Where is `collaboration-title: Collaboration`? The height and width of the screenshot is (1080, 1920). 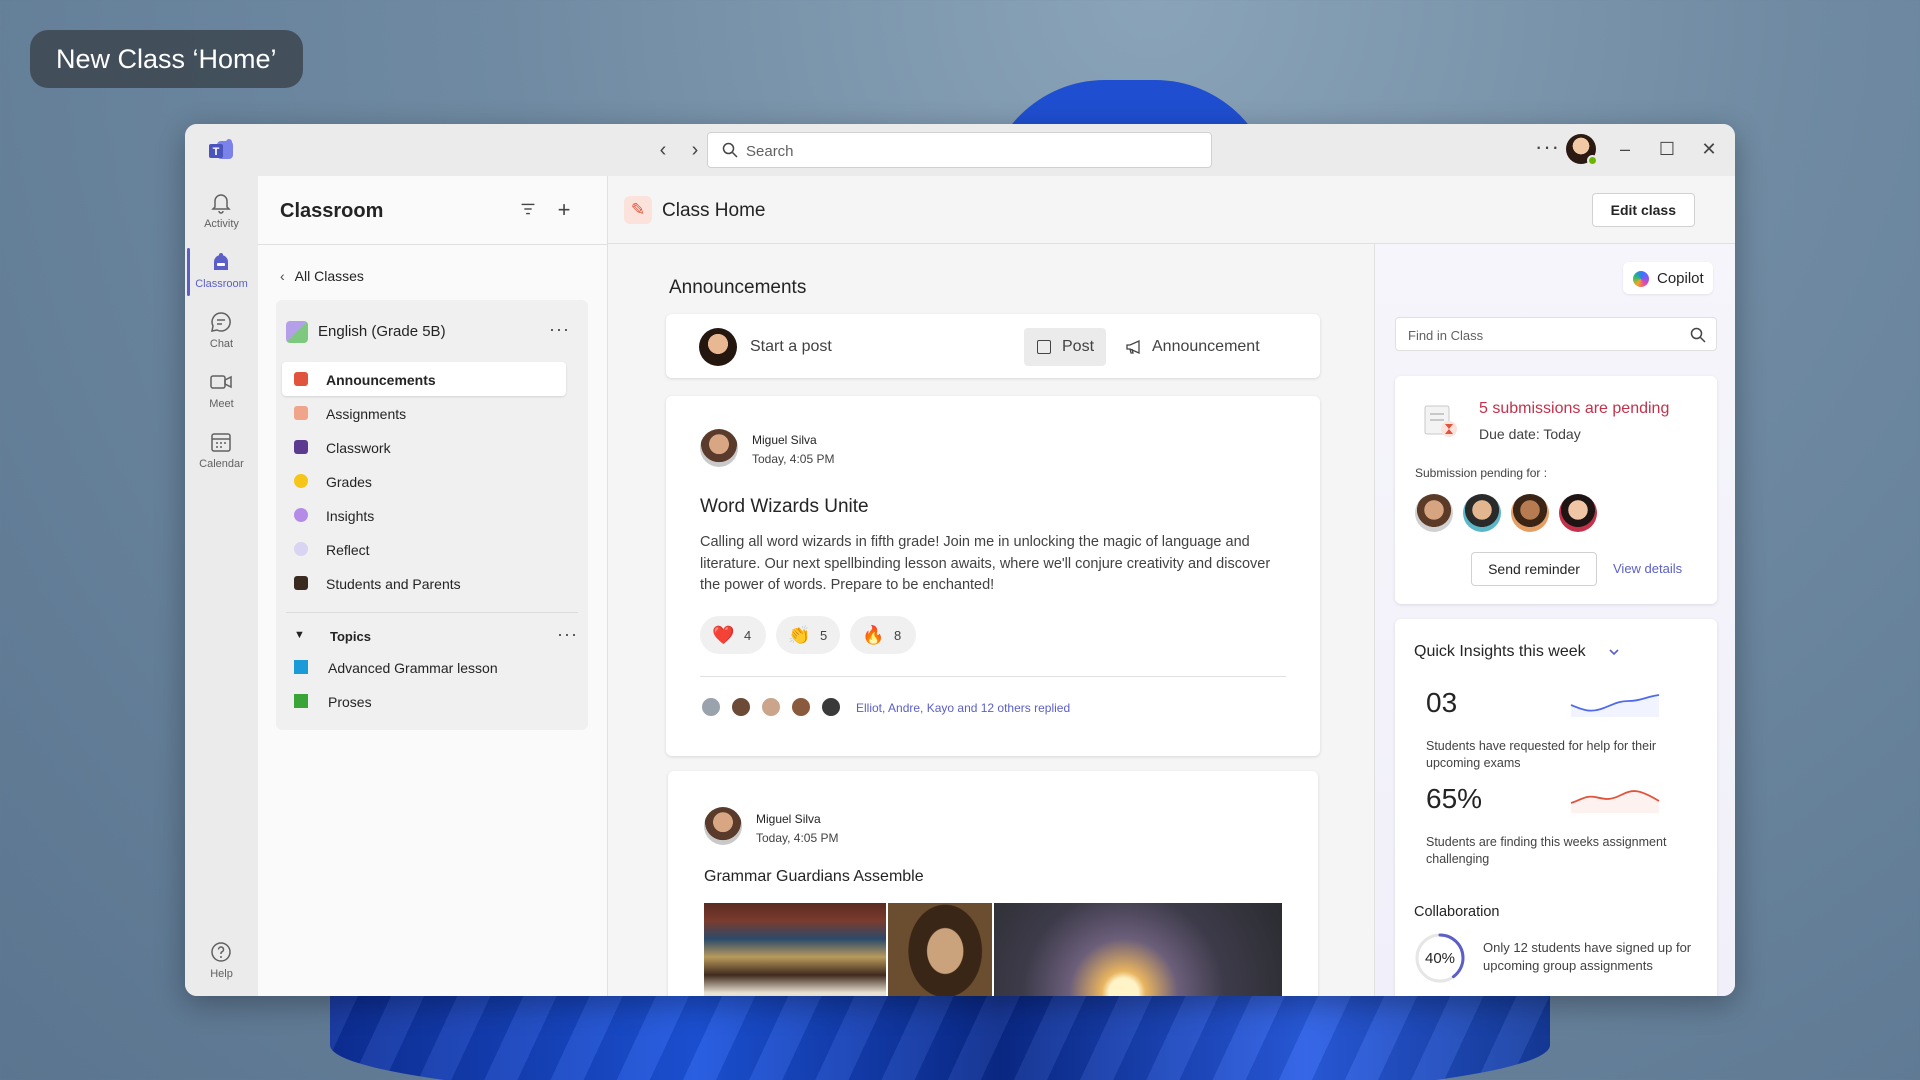
collaboration-title: Collaboration is located at coordinates (1457, 912).